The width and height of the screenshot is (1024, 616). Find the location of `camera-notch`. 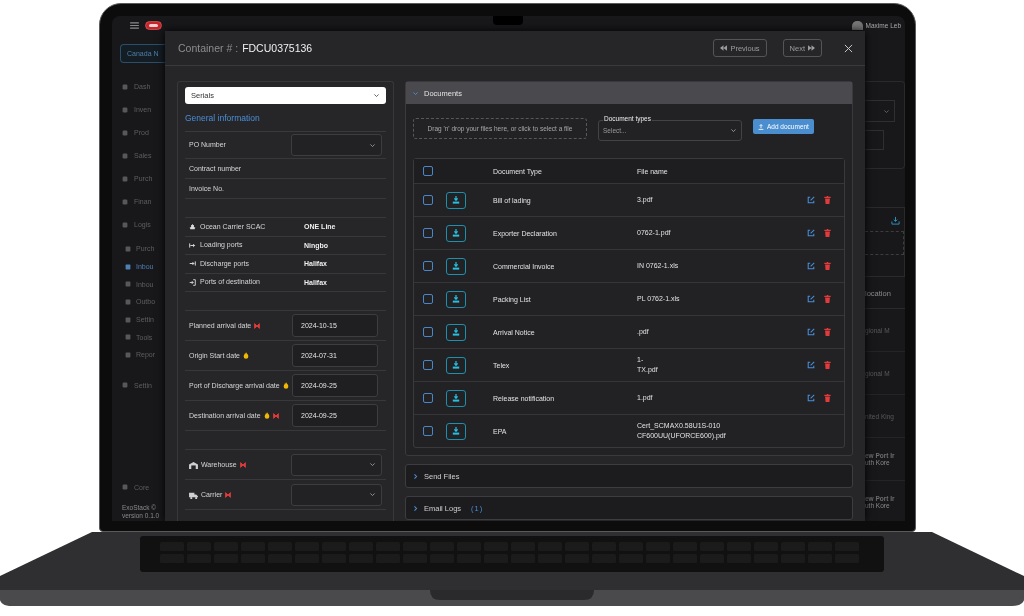

camera-notch is located at coordinates (508, 20).